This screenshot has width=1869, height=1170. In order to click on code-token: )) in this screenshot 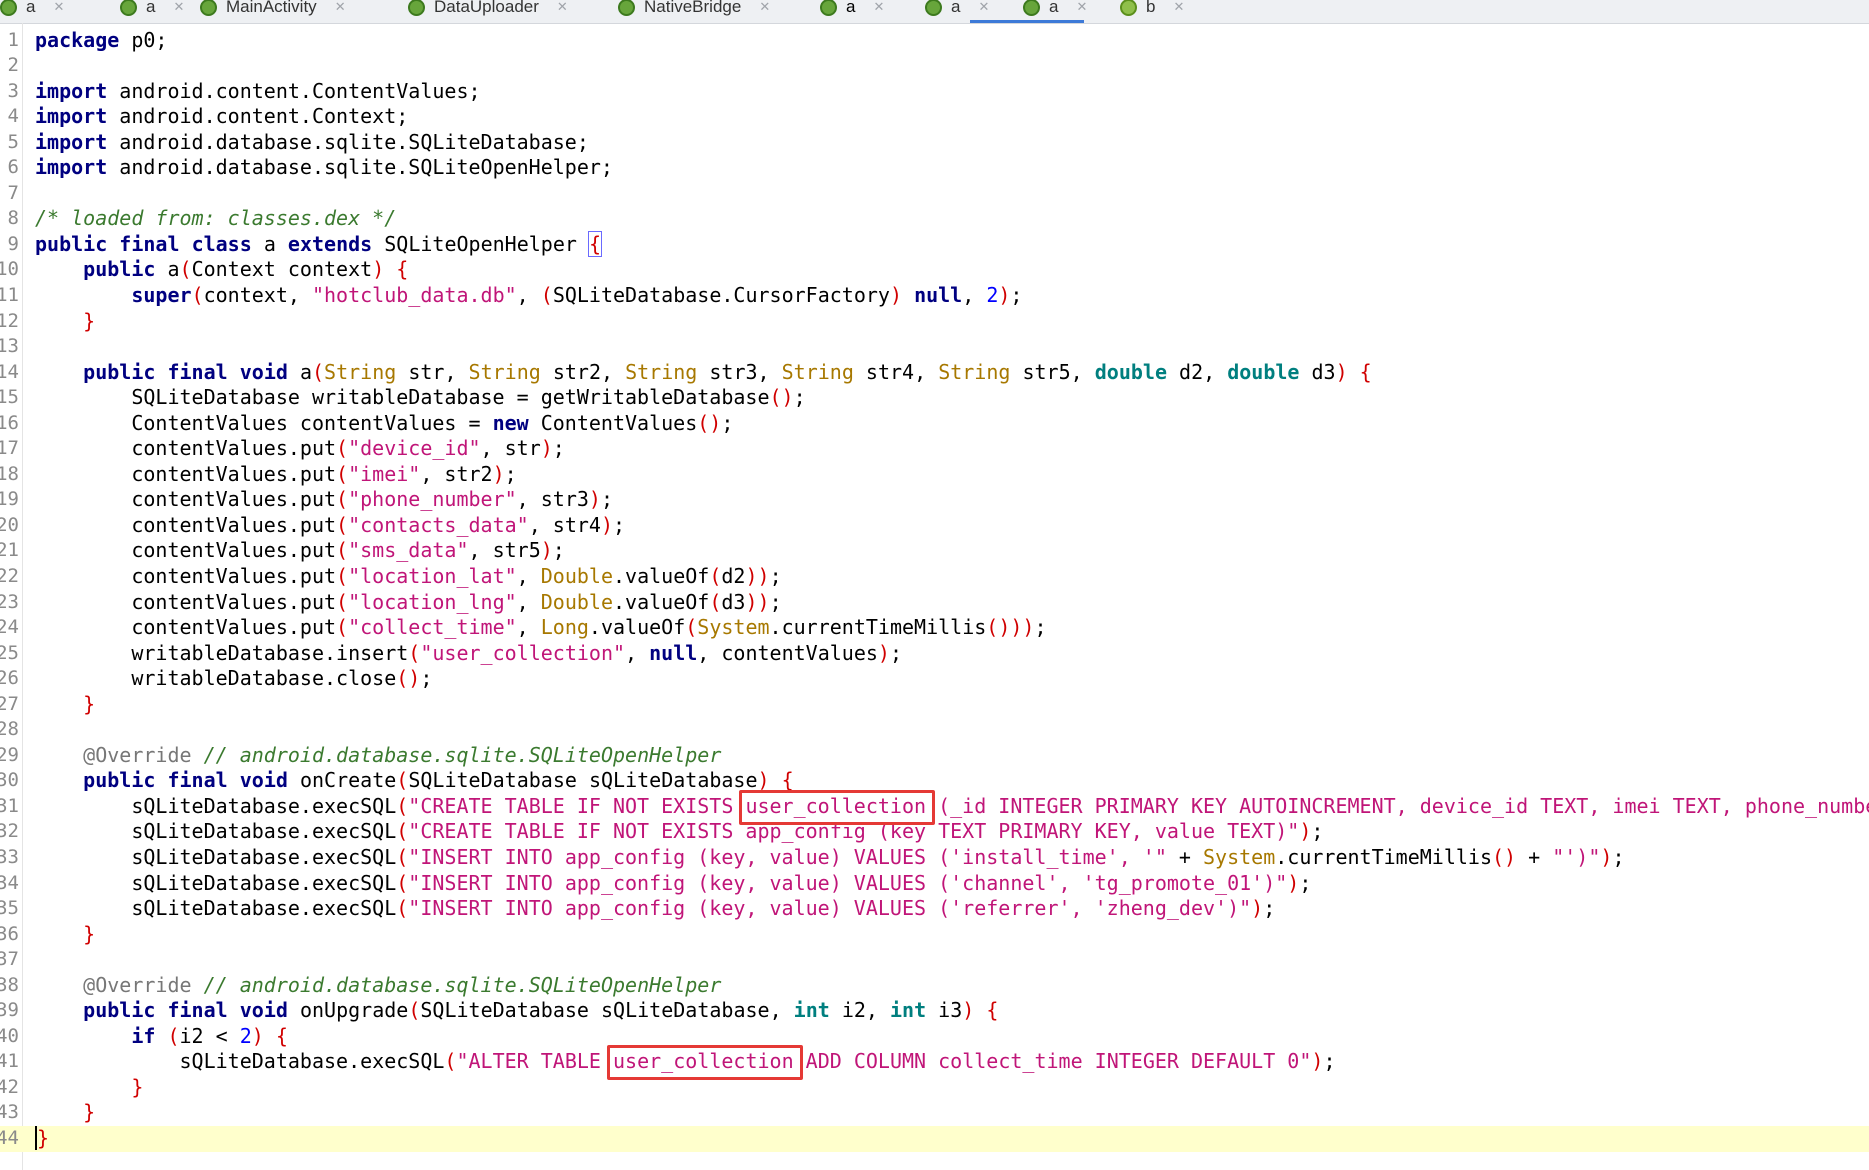, I will do `click(757, 575)`.